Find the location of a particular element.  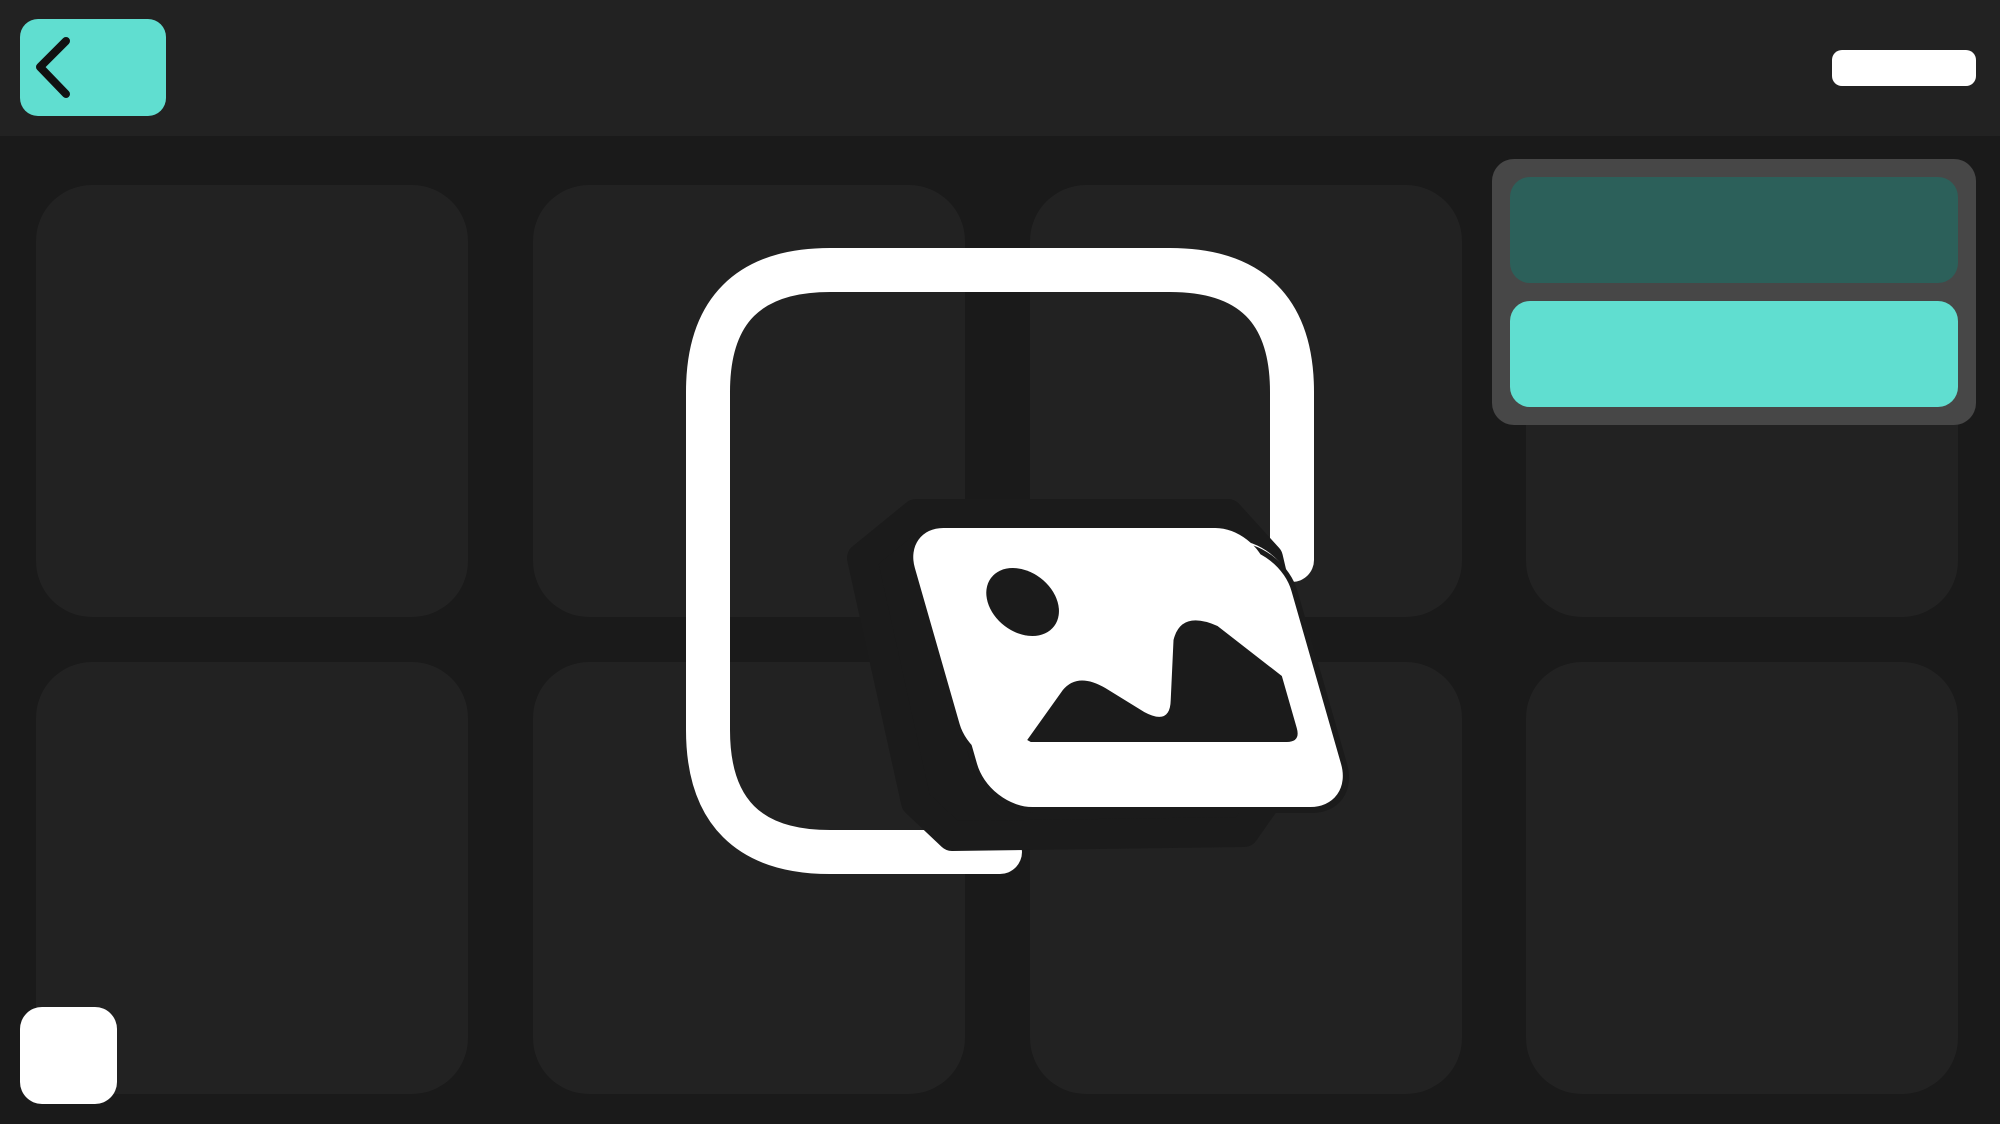

options-panel is located at coordinates (1734, 292).